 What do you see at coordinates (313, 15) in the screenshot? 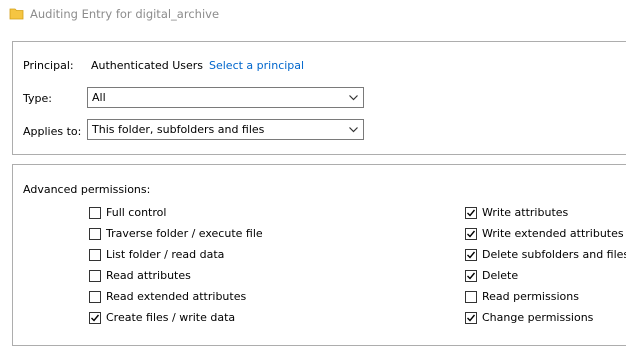
I see `title-bar: Auditing Entry for digital_archive` at bounding box center [313, 15].